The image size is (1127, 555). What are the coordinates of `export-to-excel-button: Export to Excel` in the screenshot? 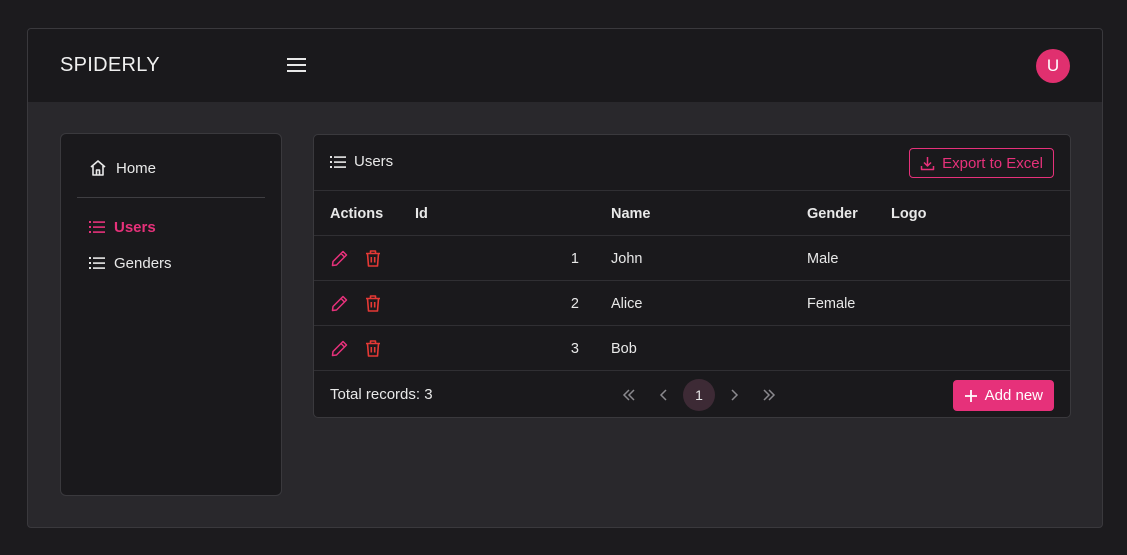 It's located at (981, 163).